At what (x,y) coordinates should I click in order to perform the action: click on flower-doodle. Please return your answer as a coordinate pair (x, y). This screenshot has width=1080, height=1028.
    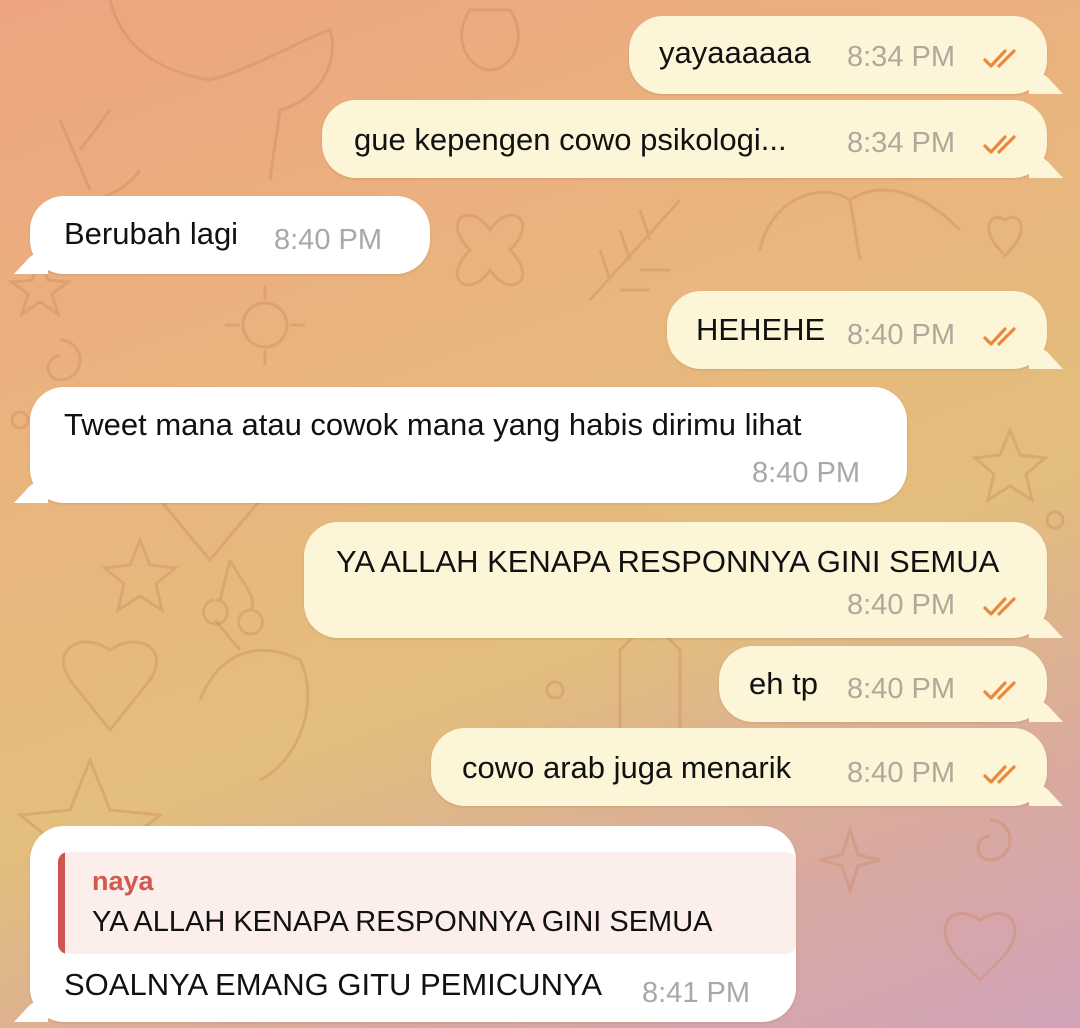
    Looking at the image, I should click on (490, 250).